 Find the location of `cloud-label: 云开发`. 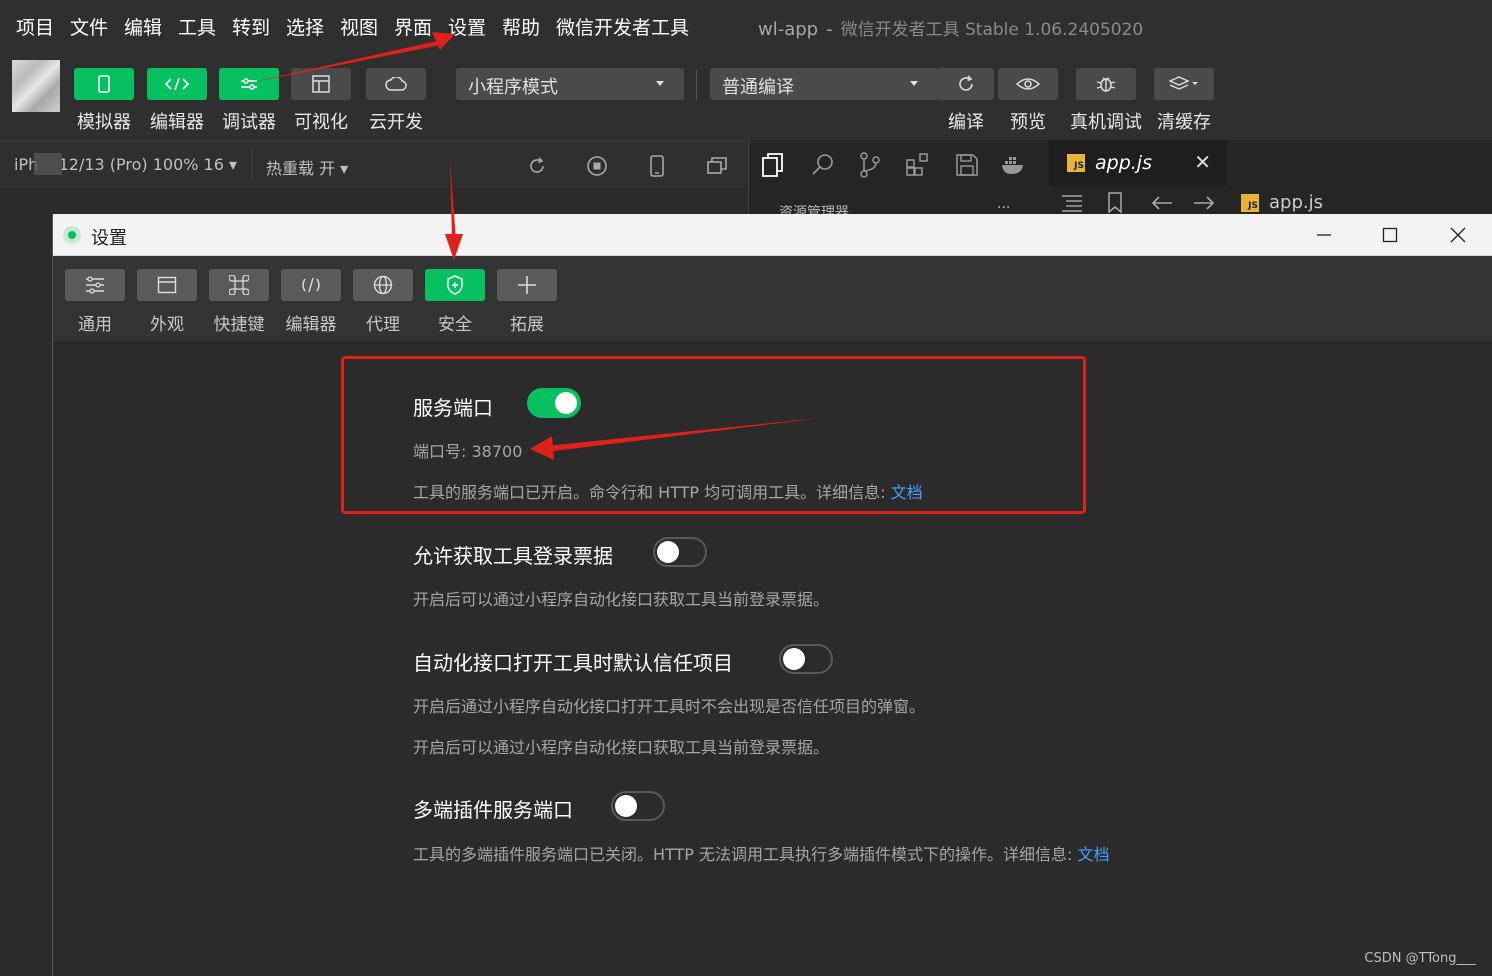

cloud-label: 云开发 is located at coordinates (396, 122).